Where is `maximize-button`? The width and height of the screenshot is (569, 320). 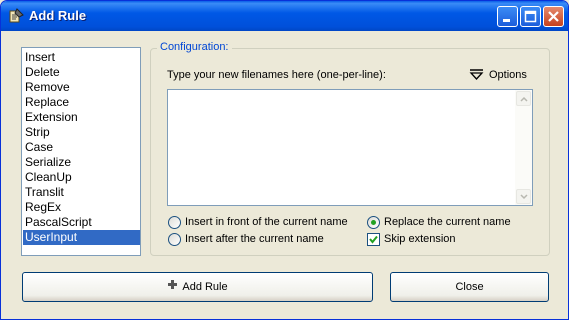 maximize-button is located at coordinates (530, 16).